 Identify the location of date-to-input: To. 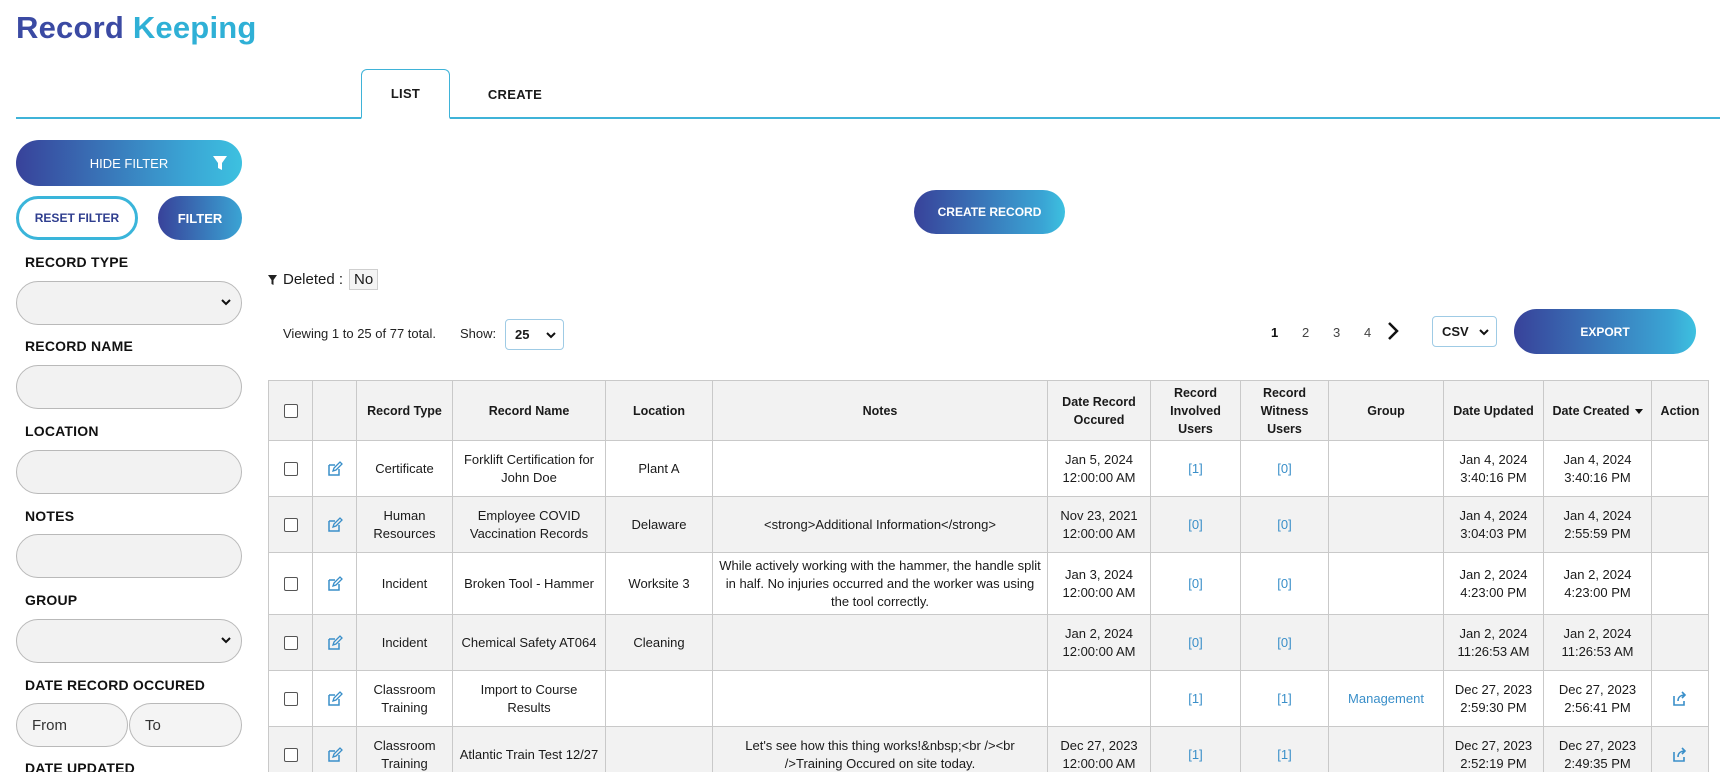
(185, 725).